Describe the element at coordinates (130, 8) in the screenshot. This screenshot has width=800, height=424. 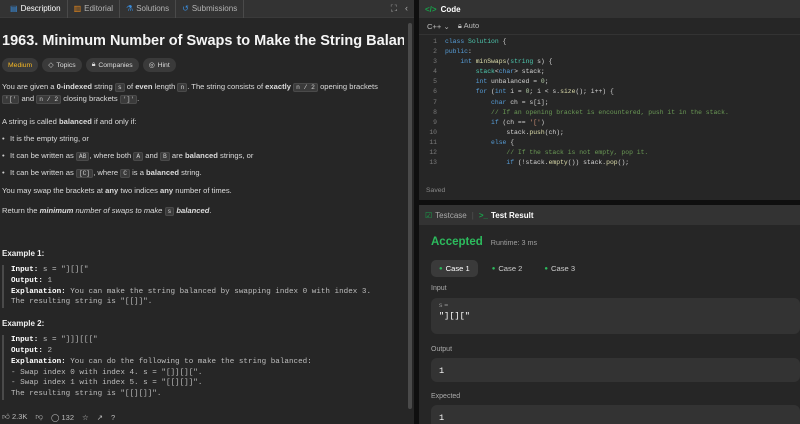
I see `solutions-icon: ⚗` at that location.